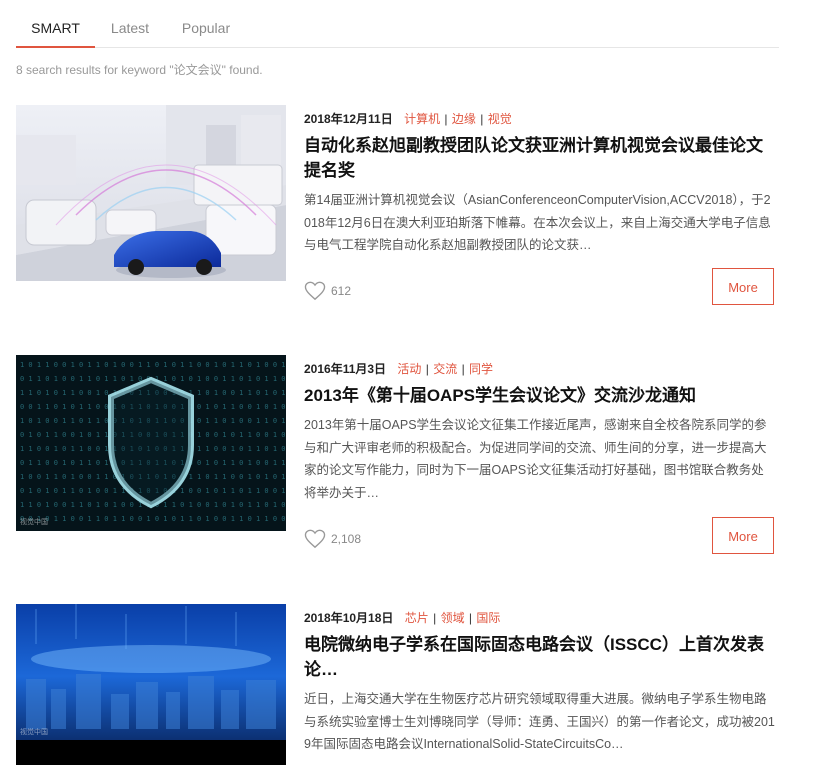 The height and width of the screenshot is (765, 822). Describe the element at coordinates (348, 119) in the screenshot. I see `article-date: 2018年12月11日` at that location.